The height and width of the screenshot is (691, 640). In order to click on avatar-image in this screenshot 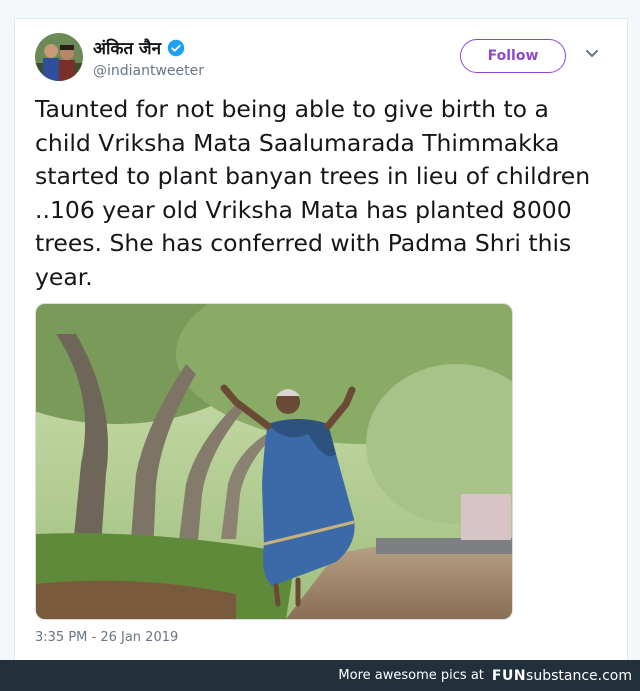, I will do `click(59, 57)`.